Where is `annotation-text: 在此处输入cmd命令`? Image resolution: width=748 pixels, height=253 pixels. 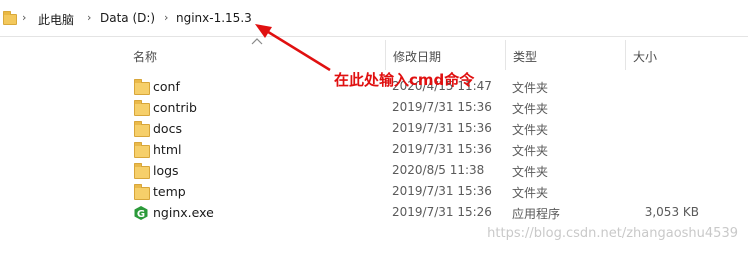 annotation-text: 在此处输入cmd命令 is located at coordinates (404, 80).